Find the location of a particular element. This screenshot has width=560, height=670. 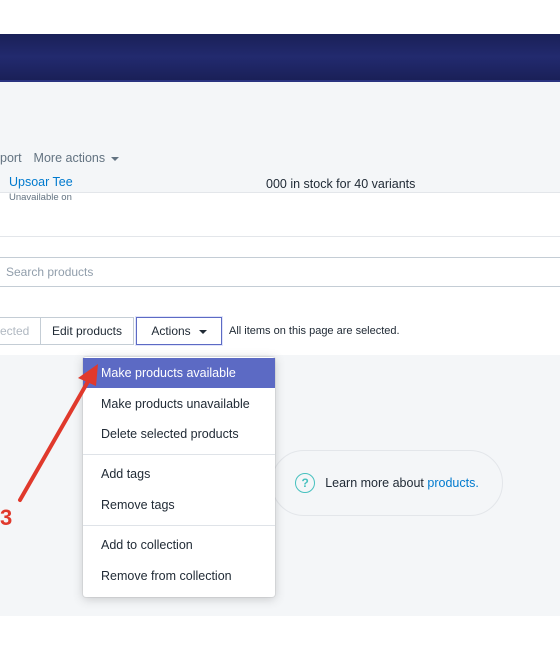

actions-label: Actions is located at coordinates (171, 331).